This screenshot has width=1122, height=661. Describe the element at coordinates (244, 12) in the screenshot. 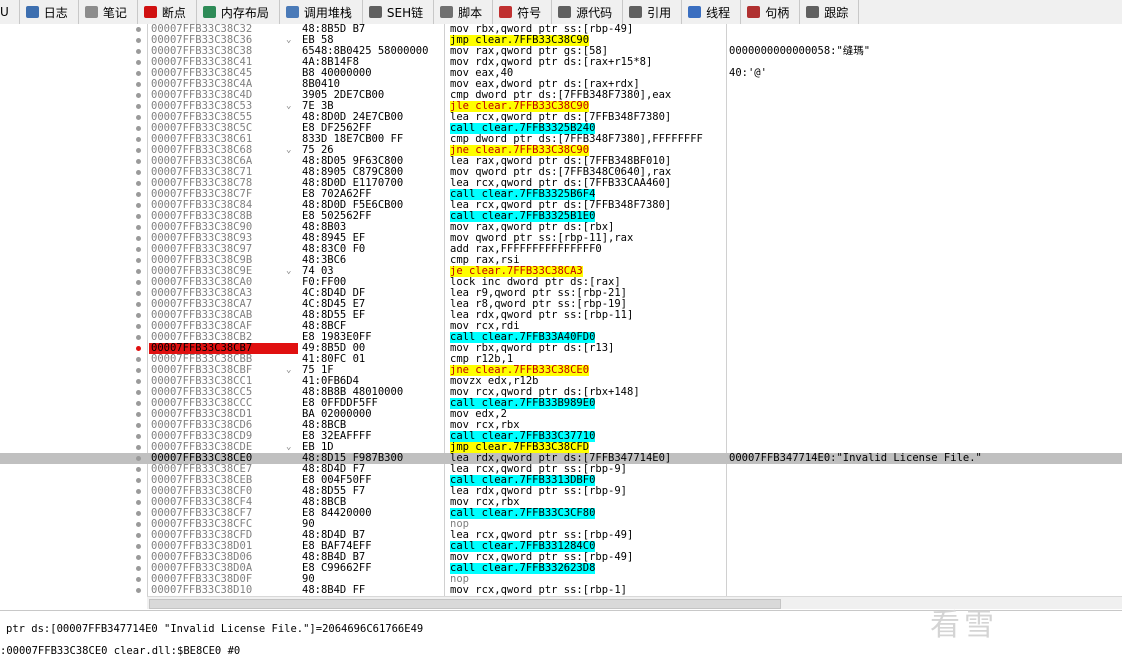

I see `tab-label: 内存布局` at that location.